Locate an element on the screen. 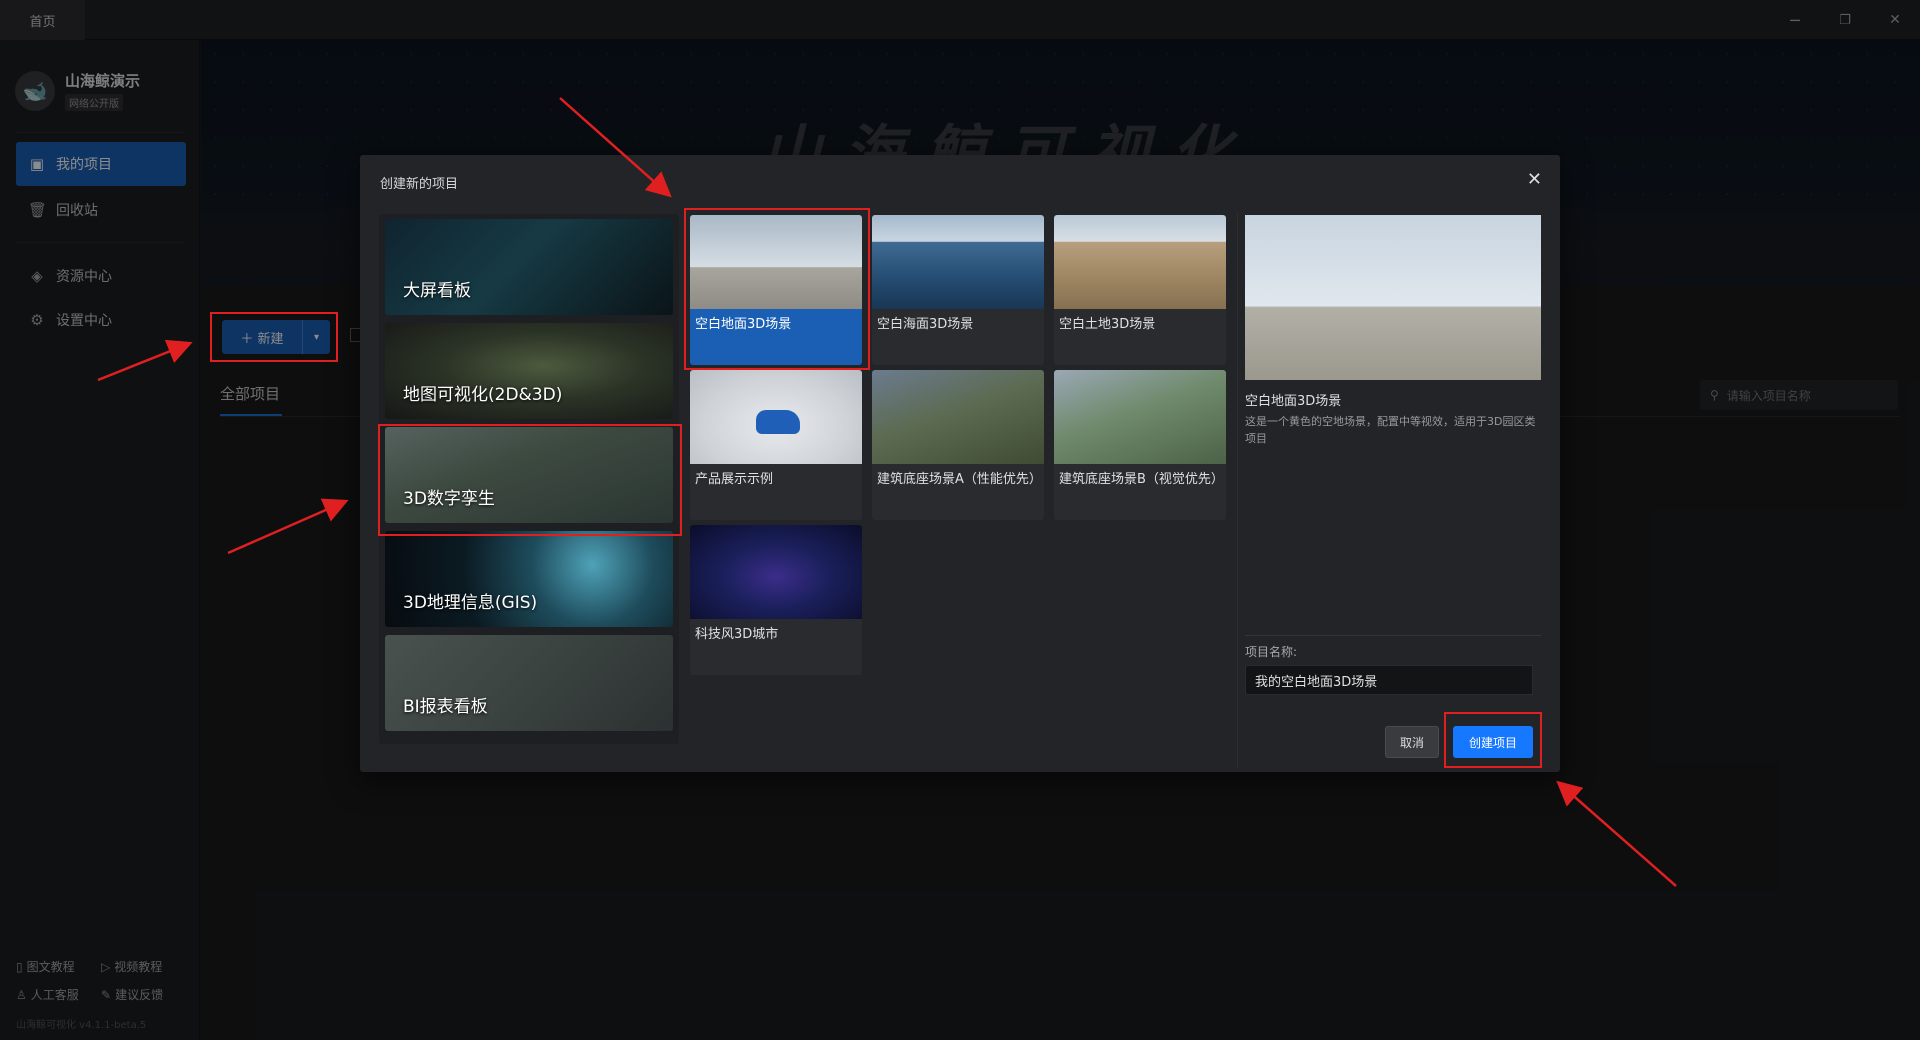 This screenshot has height=1040, width=1920. template-card-blank-ground: 空白地面3D场景 is located at coordinates (776, 290).